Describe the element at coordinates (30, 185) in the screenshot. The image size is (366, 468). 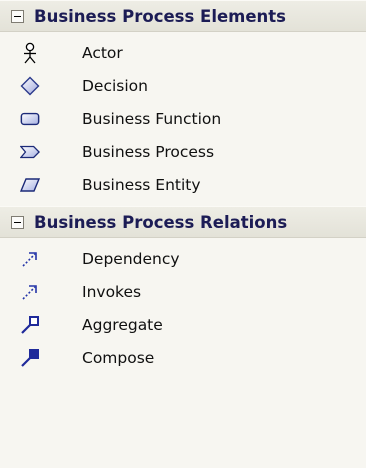
I see `business-entity-icon` at that location.